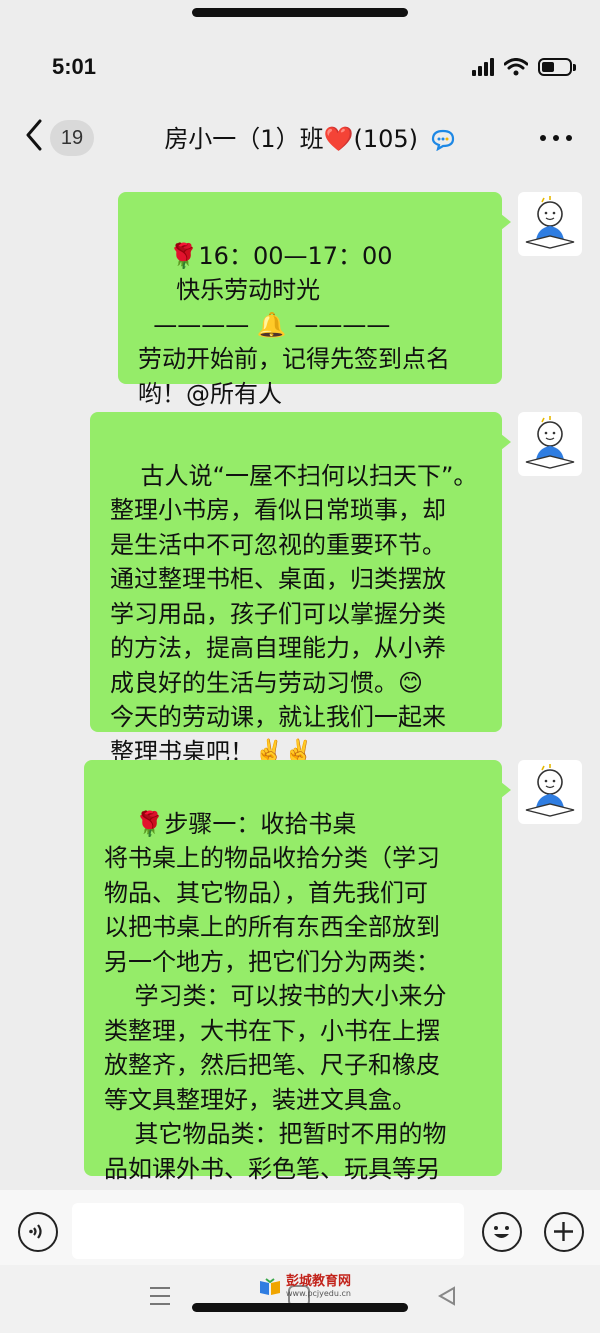 The height and width of the screenshot is (1333, 600). What do you see at coordinates (72, 138) in the screenshot?
I see `unread-count-badge: 19` at bounding box center [72, 138].